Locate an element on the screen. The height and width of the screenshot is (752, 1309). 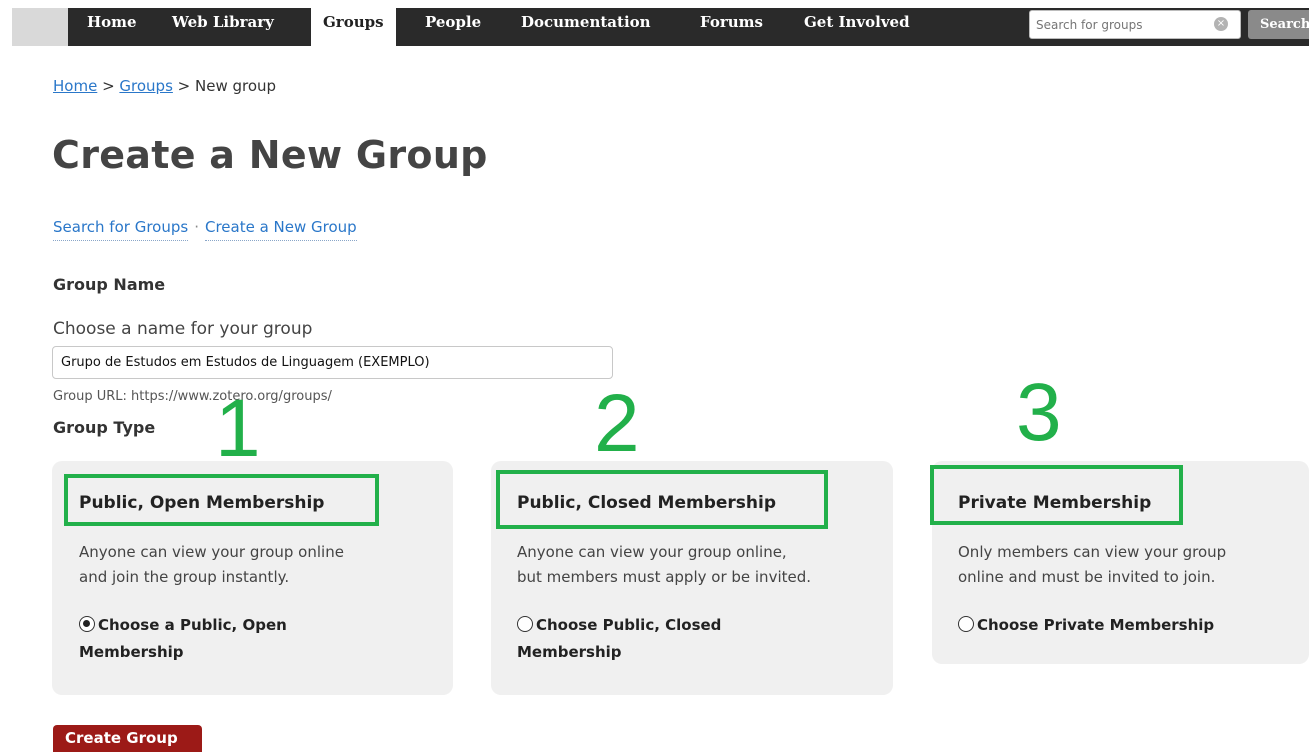
description-line: Anyone can view your group online is located at coordinates (211, 552).